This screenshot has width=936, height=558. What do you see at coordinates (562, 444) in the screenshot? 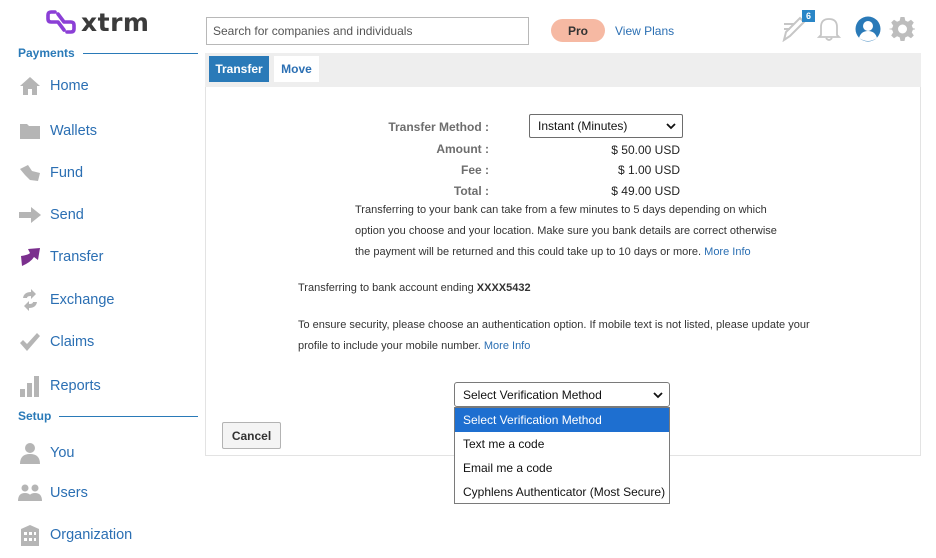
I see `verification-option-text: Text me a code` at bounding box center [562, 444].